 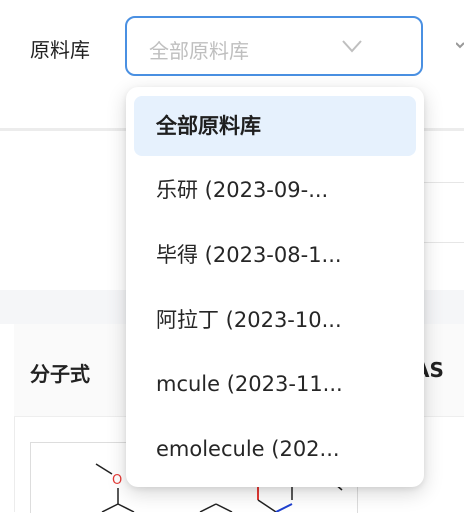 I want to click on column-header-formula: 分子式, so click(x=60, y=374).